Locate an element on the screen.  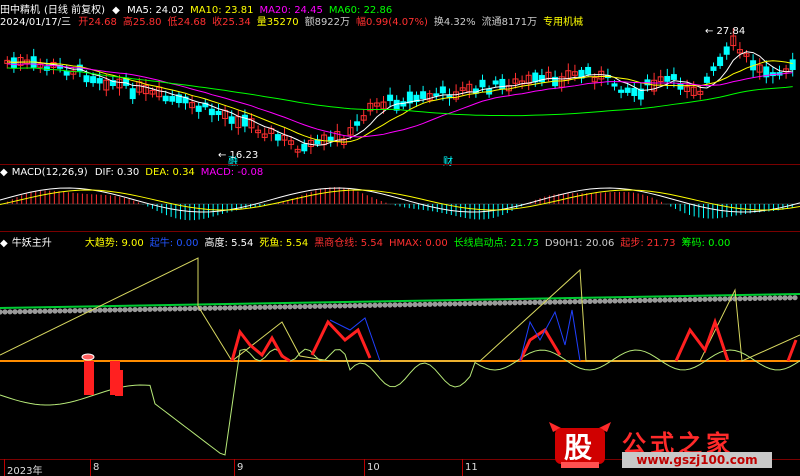
signal-marker is located at coordinates (88, 357).